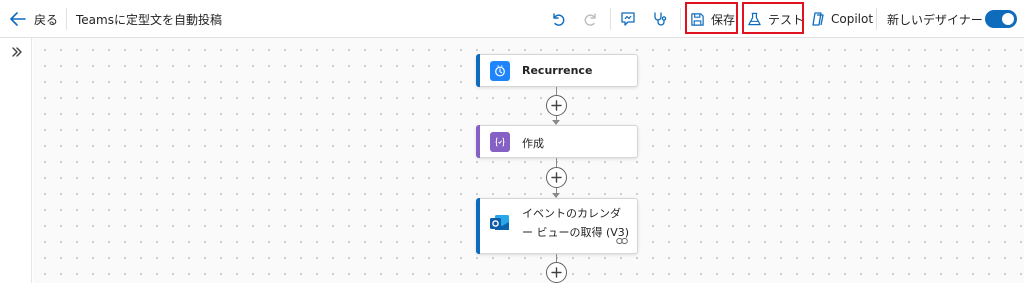  What do you see at coordinates (818, 19) in the screenshot?
I see `copilot-icon` at bounding box center [818, 19].